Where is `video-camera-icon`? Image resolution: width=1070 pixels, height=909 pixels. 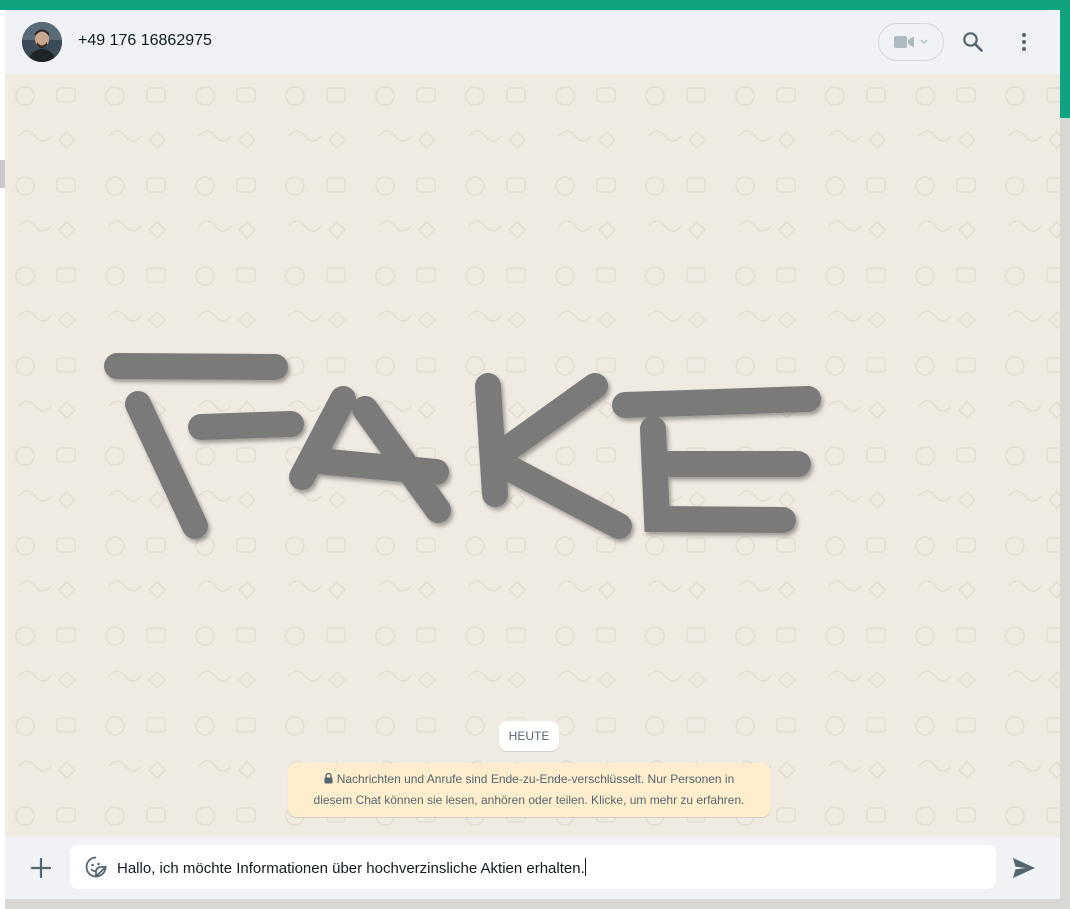
video-camera-icon is located at coordinates (904, 42).